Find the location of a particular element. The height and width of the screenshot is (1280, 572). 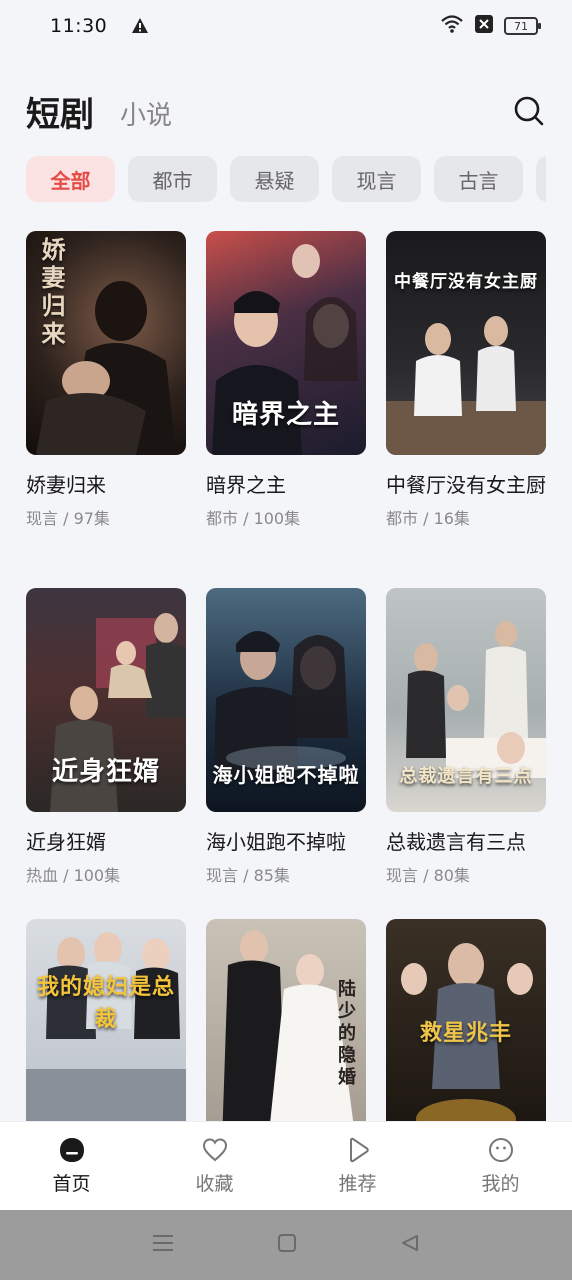

poster-image: 近身狂婿 is located at coordinates (106, 700).